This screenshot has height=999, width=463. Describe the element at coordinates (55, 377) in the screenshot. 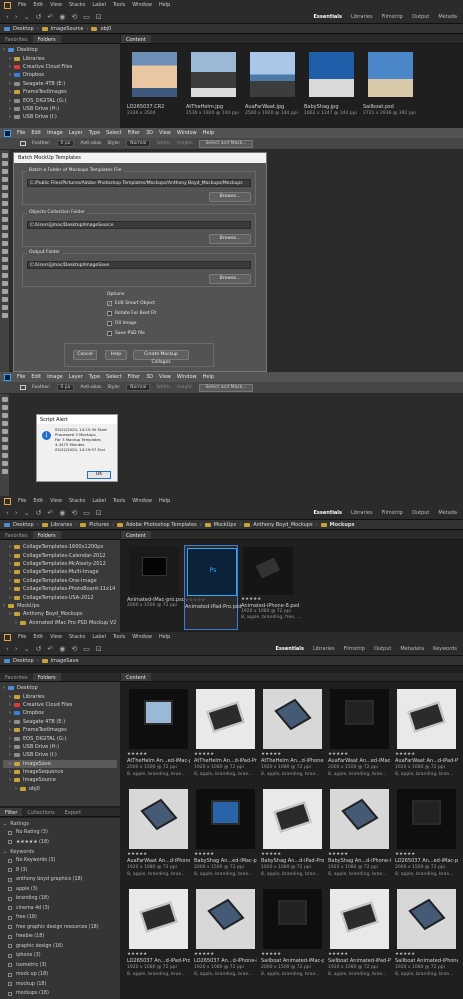

I see `menu-image: Image` at that location.